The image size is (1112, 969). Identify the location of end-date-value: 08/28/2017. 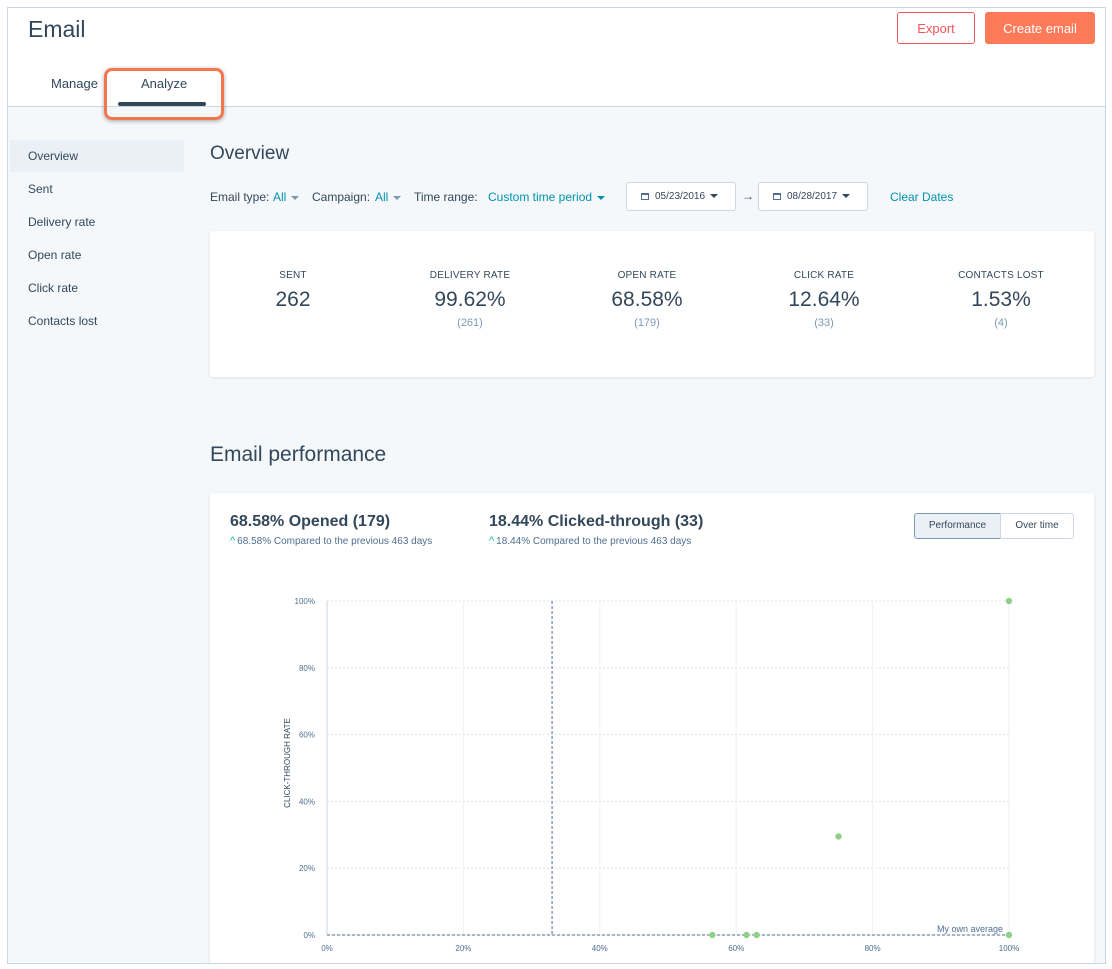
(812, 196).